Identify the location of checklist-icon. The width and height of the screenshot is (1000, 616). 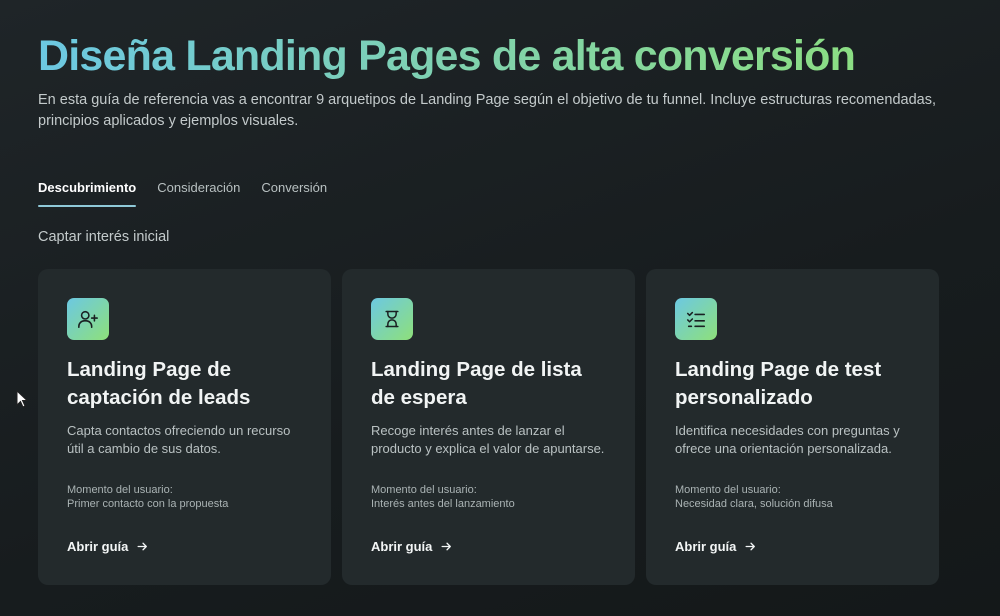
(696, 319).